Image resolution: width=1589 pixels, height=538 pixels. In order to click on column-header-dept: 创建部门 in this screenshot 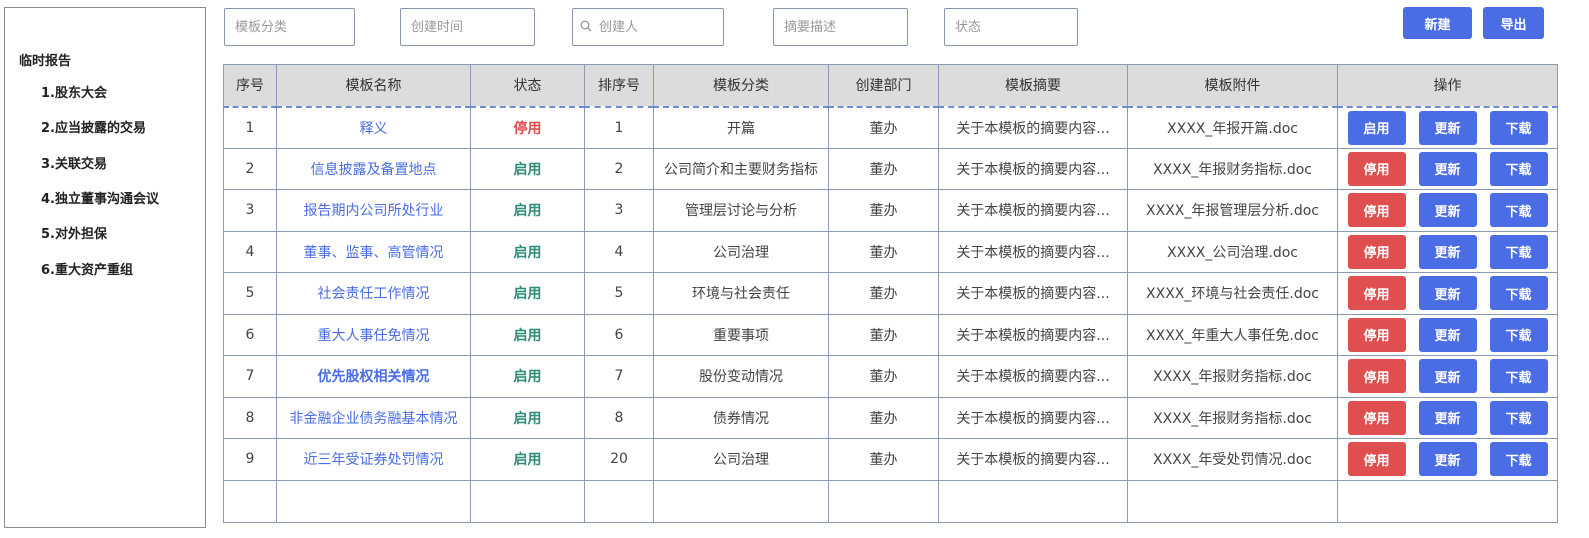, I will do `click(883, 85)`.